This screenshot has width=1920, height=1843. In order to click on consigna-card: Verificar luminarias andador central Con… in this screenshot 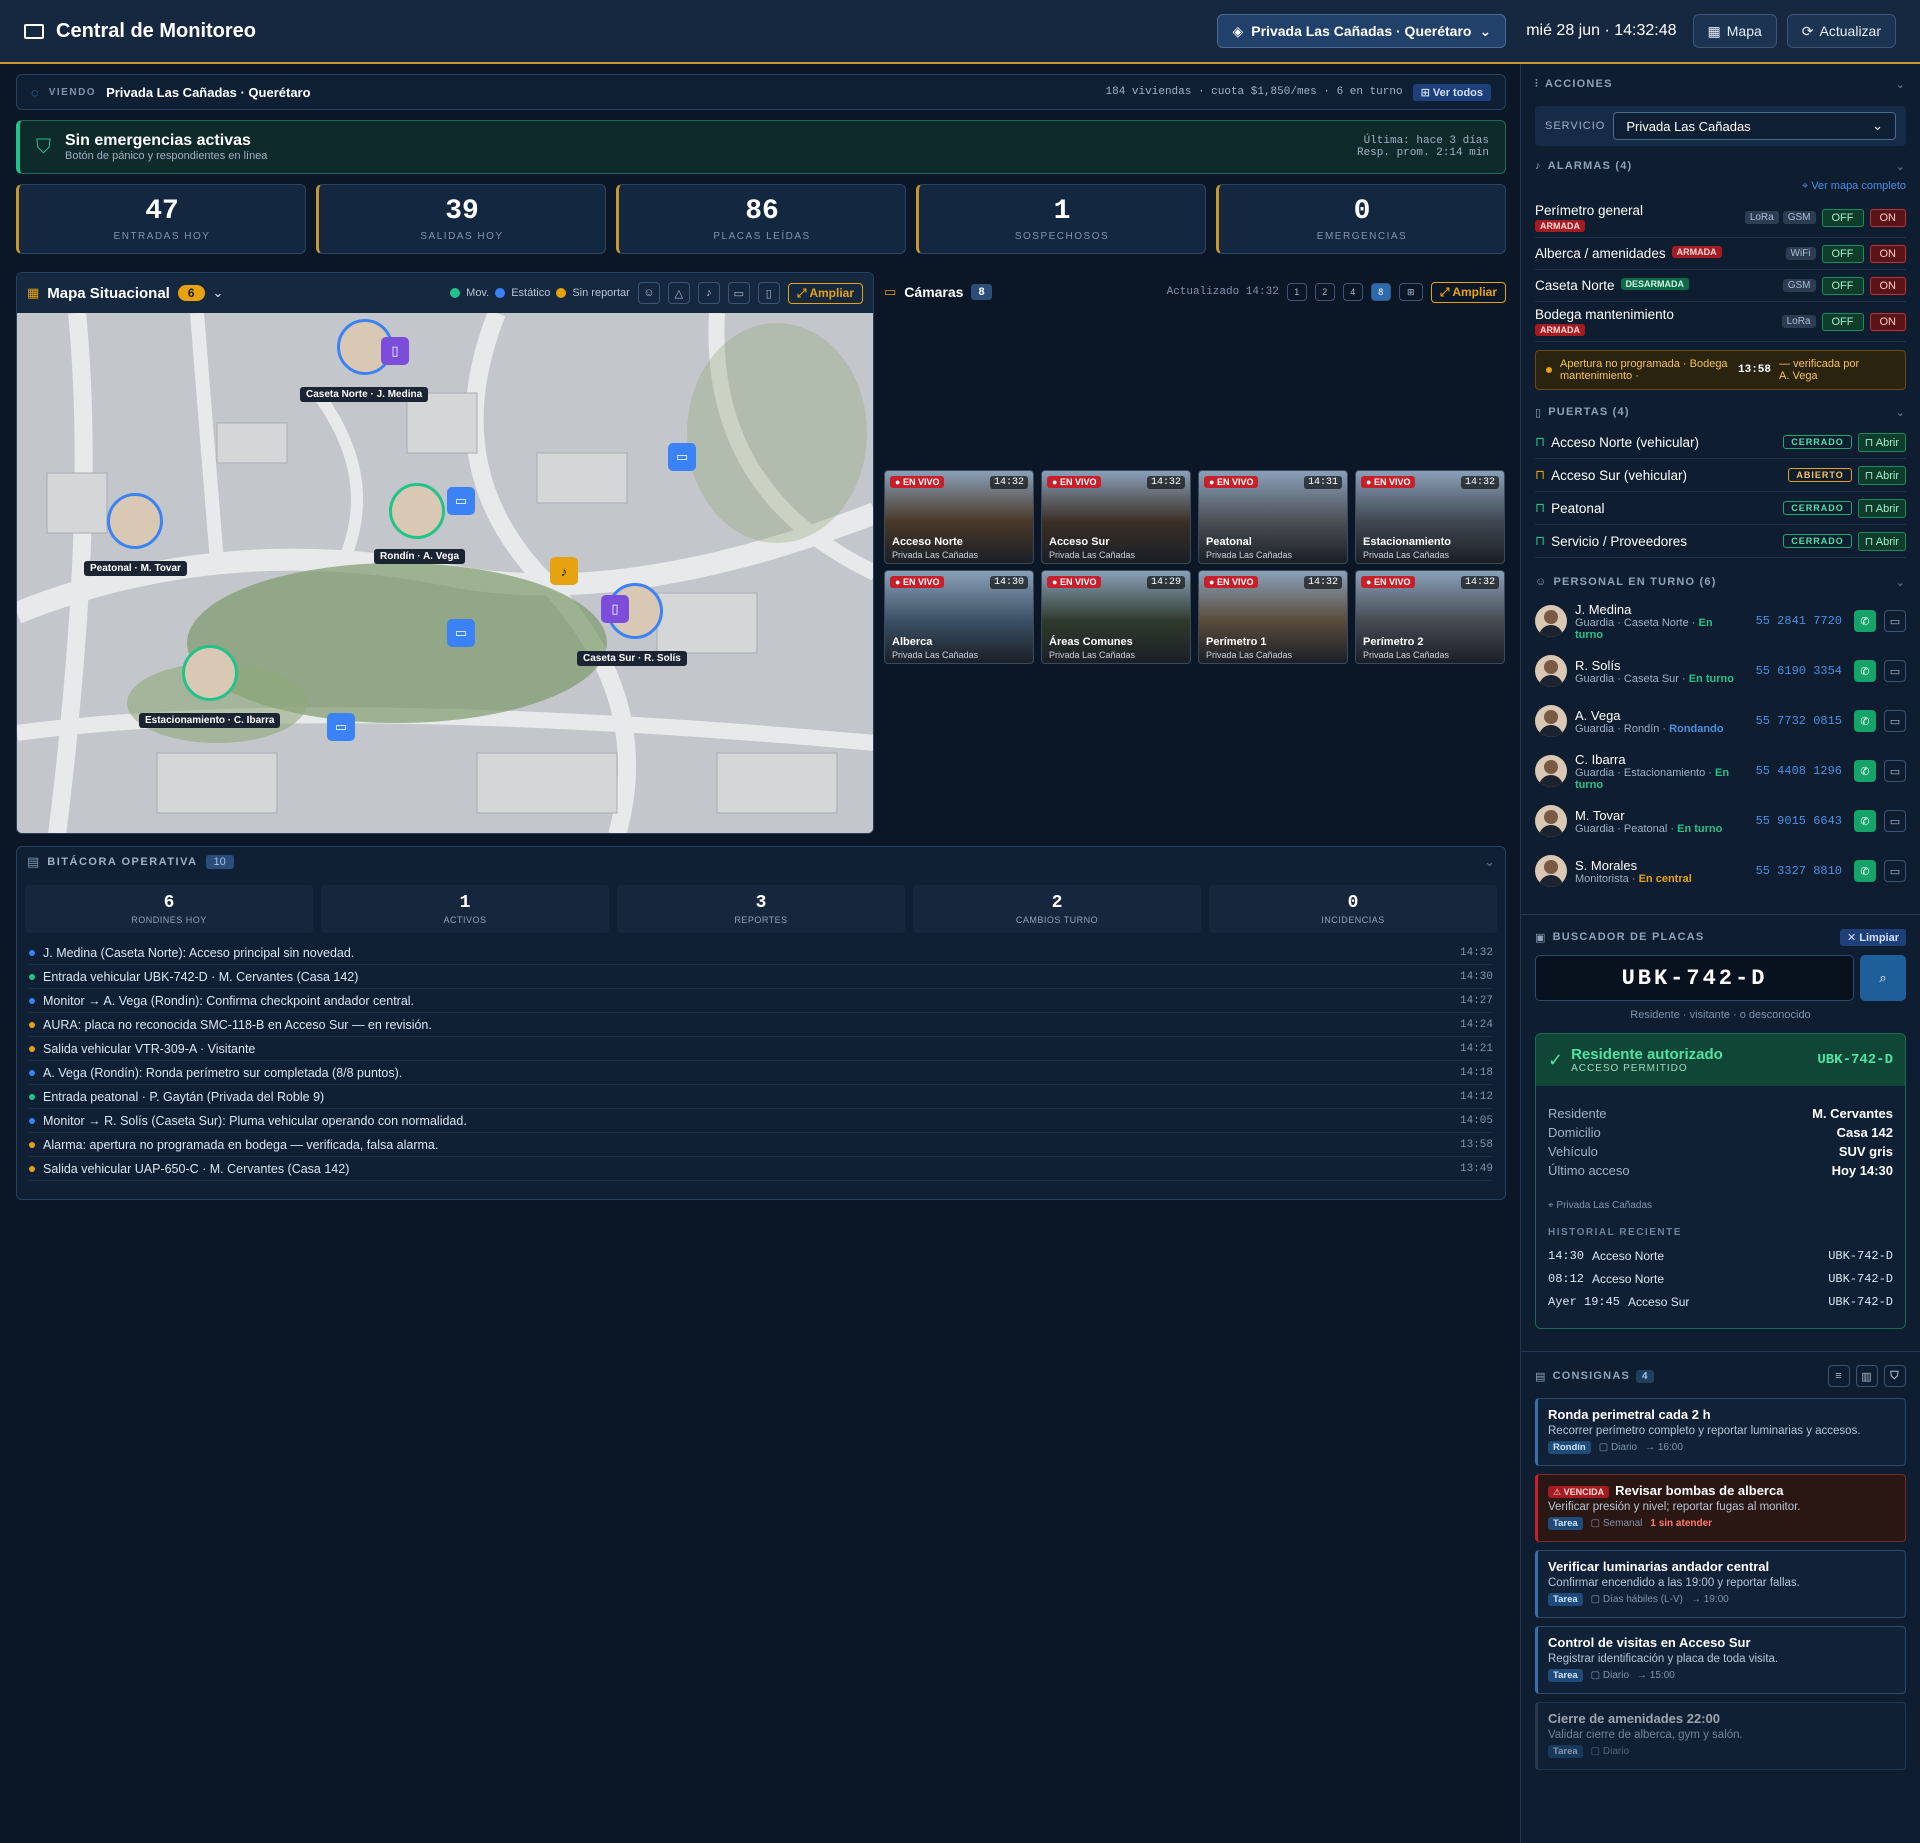, I will do `click(1720, 1584)`.